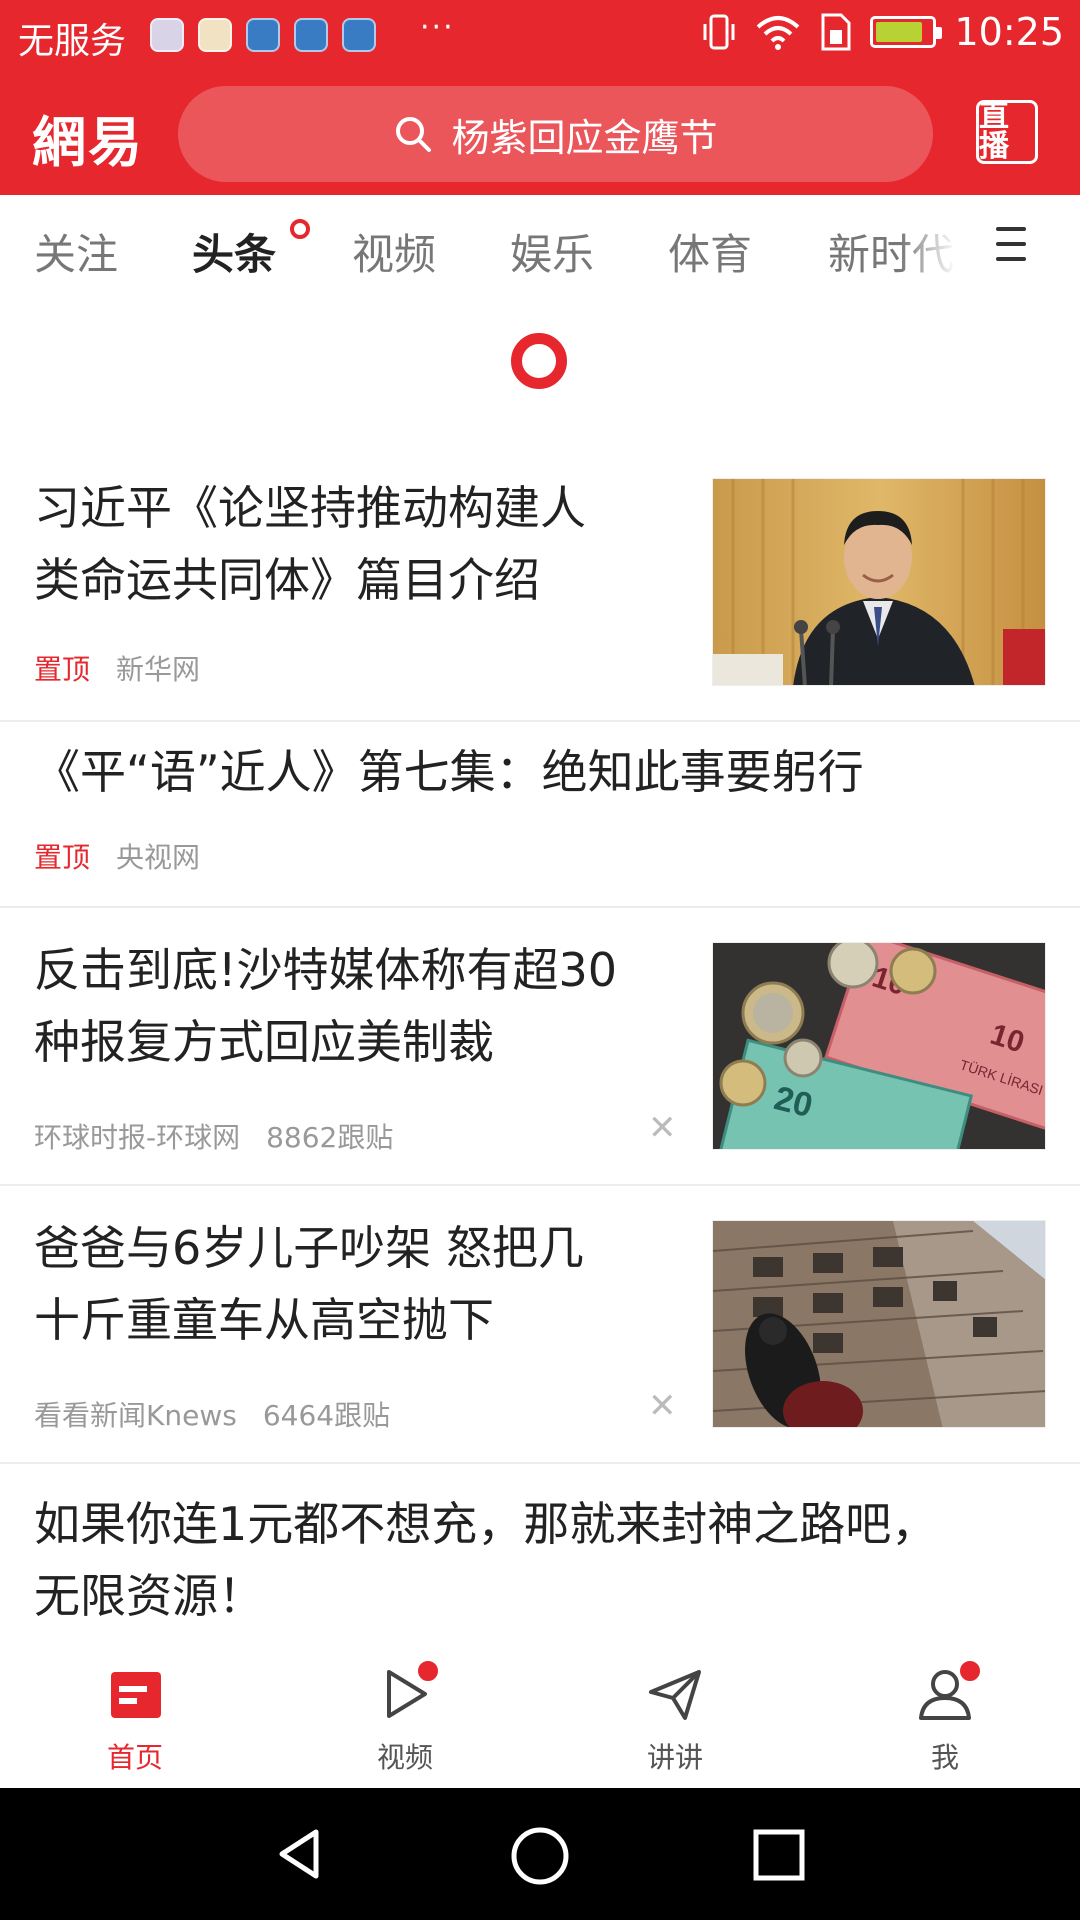 The image size is (1080, 1920). I want to click on news-source: 看看新闻Knews, so click(135, 1415).